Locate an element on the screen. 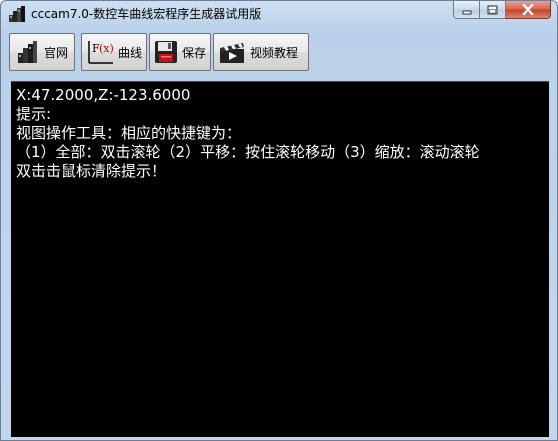 This screenshot has width=558, height=441. minimize-icon is located at coordinates (466, 12).